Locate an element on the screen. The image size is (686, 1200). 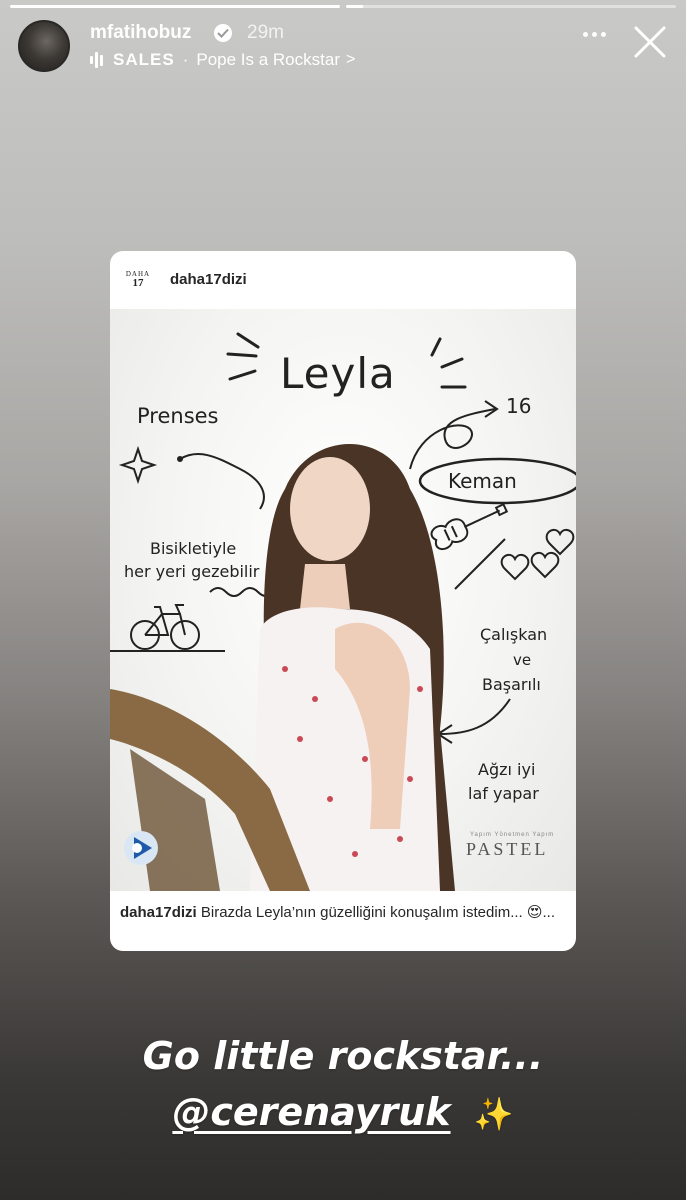
hearts-doodle is located at coordinates (537, 554).